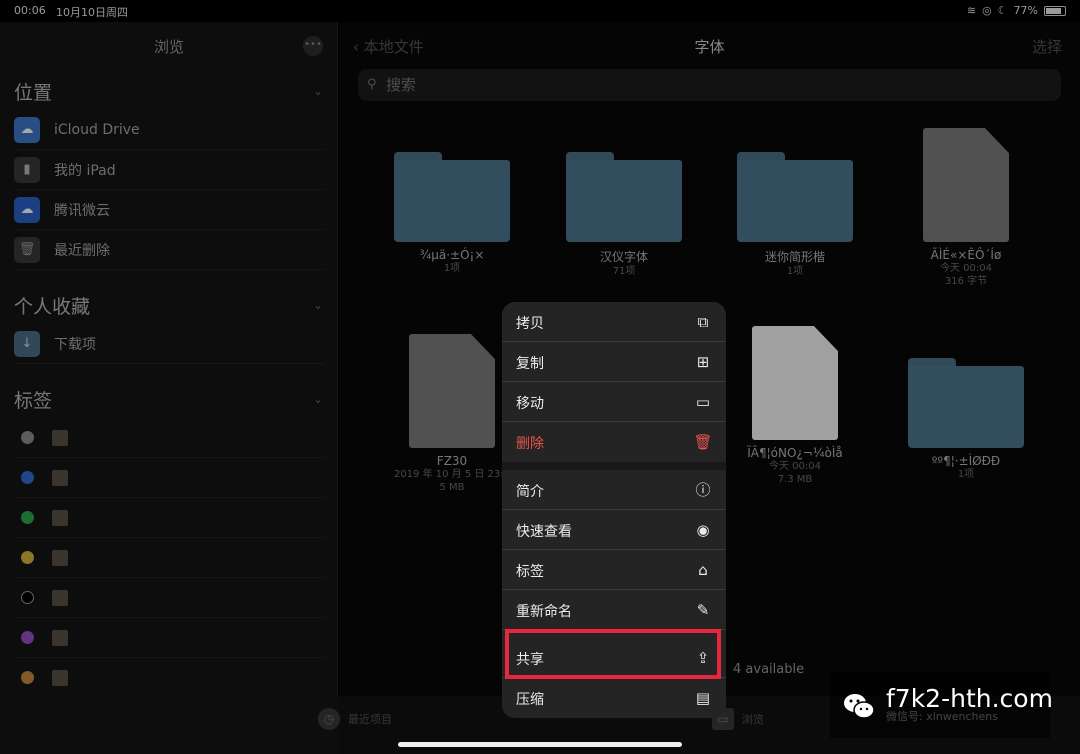 The width and height of the screenshot is (1080, 754). I want to click on info-icon: ⓘ, so click(703, 490).